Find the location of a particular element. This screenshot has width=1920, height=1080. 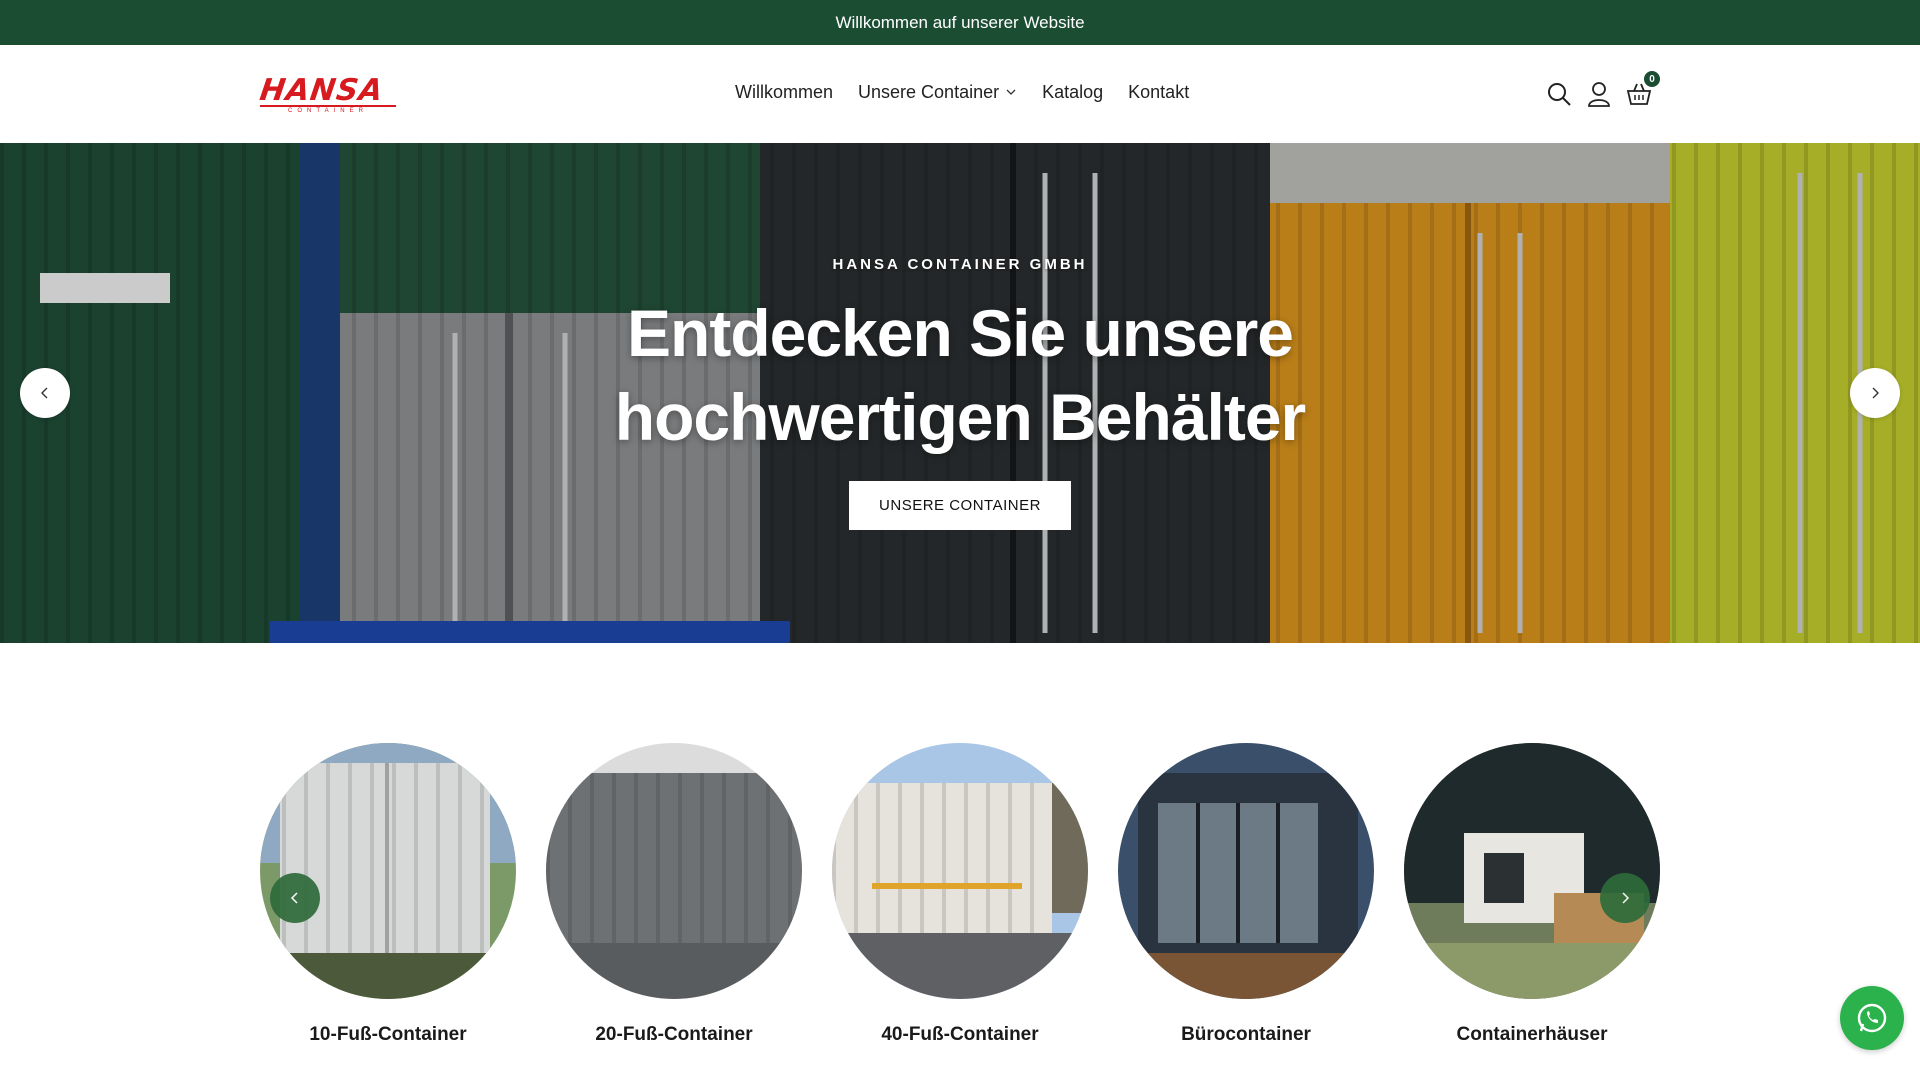

whatsapp-icon is located at coordinates (1872, 1018).